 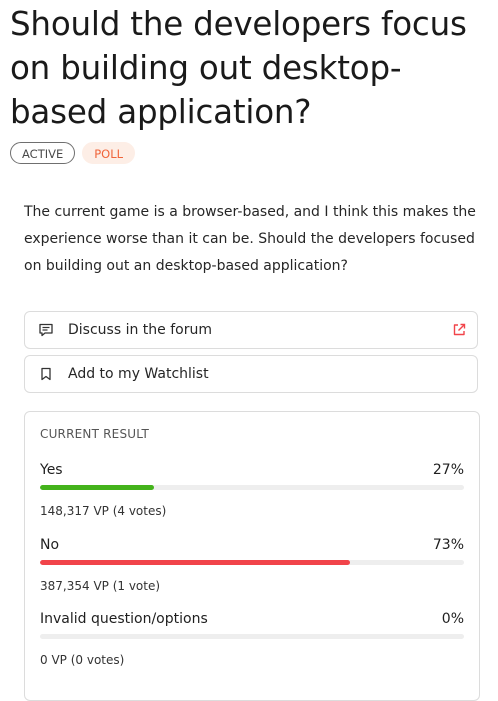 I want to click on option-percent: 27%, so click(x=448, y=470).